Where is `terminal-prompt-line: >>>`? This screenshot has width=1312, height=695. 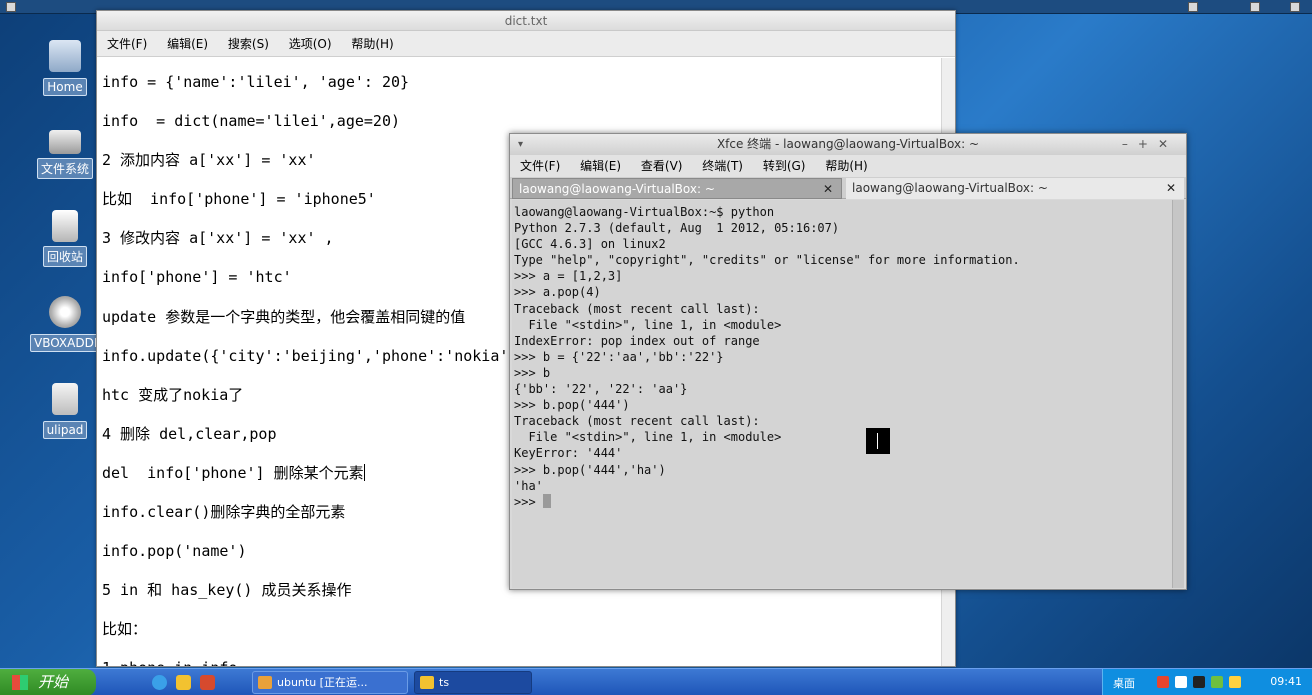
terminal-prompt-line: >>> is located at coordinates (843, 501).